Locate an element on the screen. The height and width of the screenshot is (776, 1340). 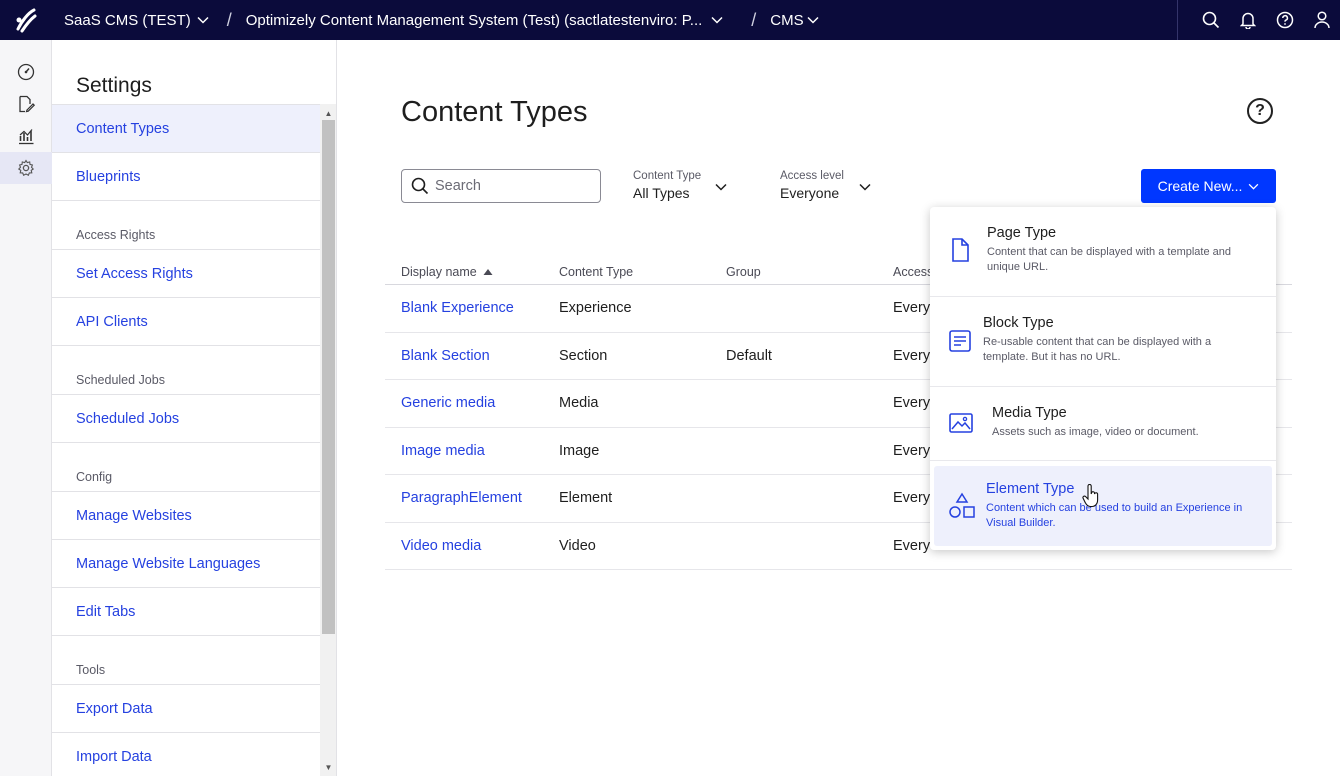
breadcrumb-product: CMS is located at coordinates (794, 20).